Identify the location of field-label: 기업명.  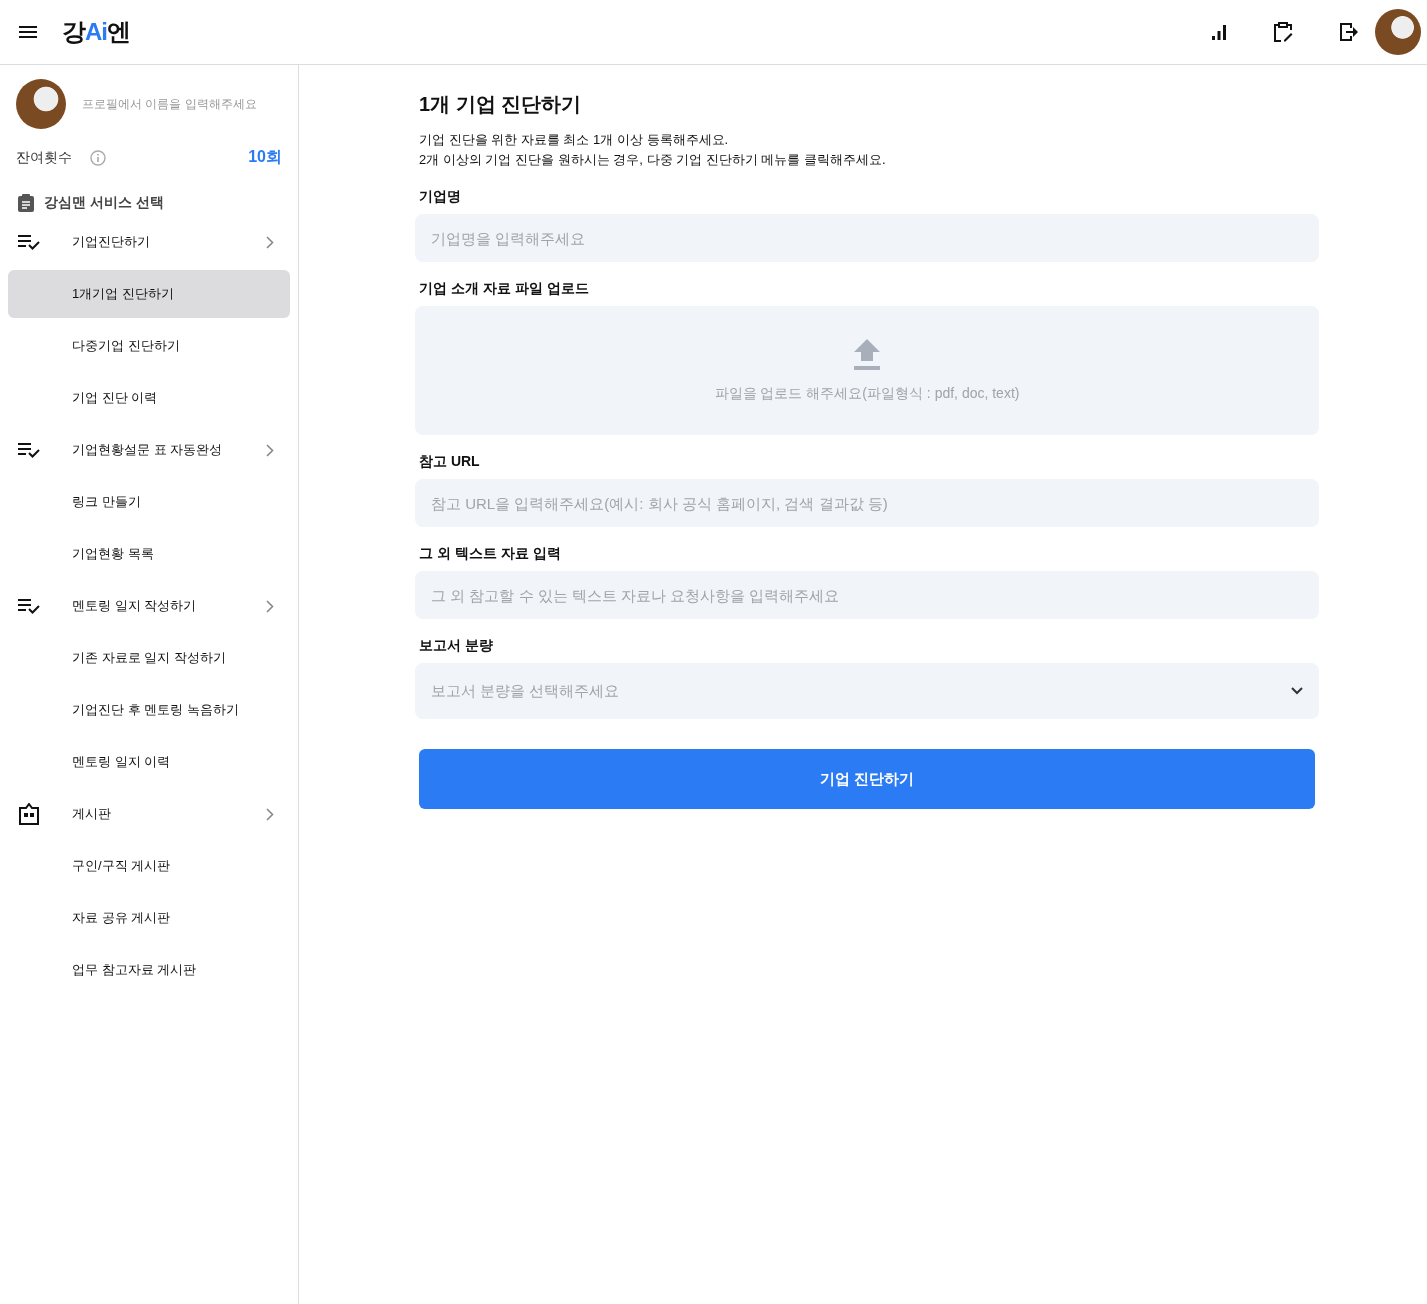
(440, 197).